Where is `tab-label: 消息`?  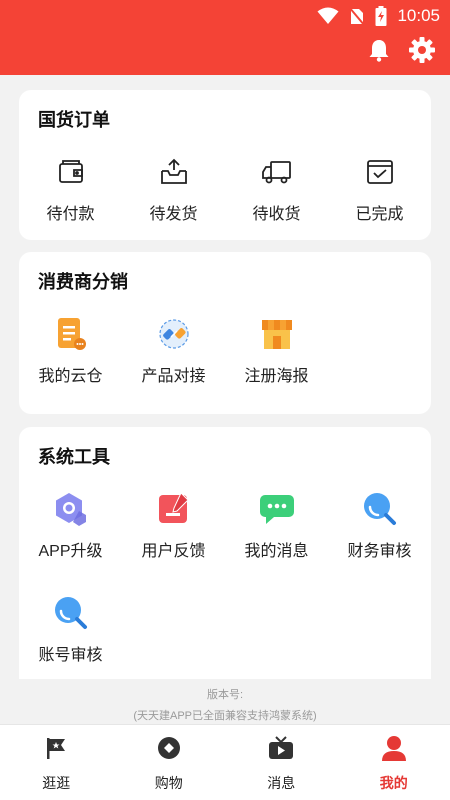
tab-label: 消息 is located at coordinates (281, 783).